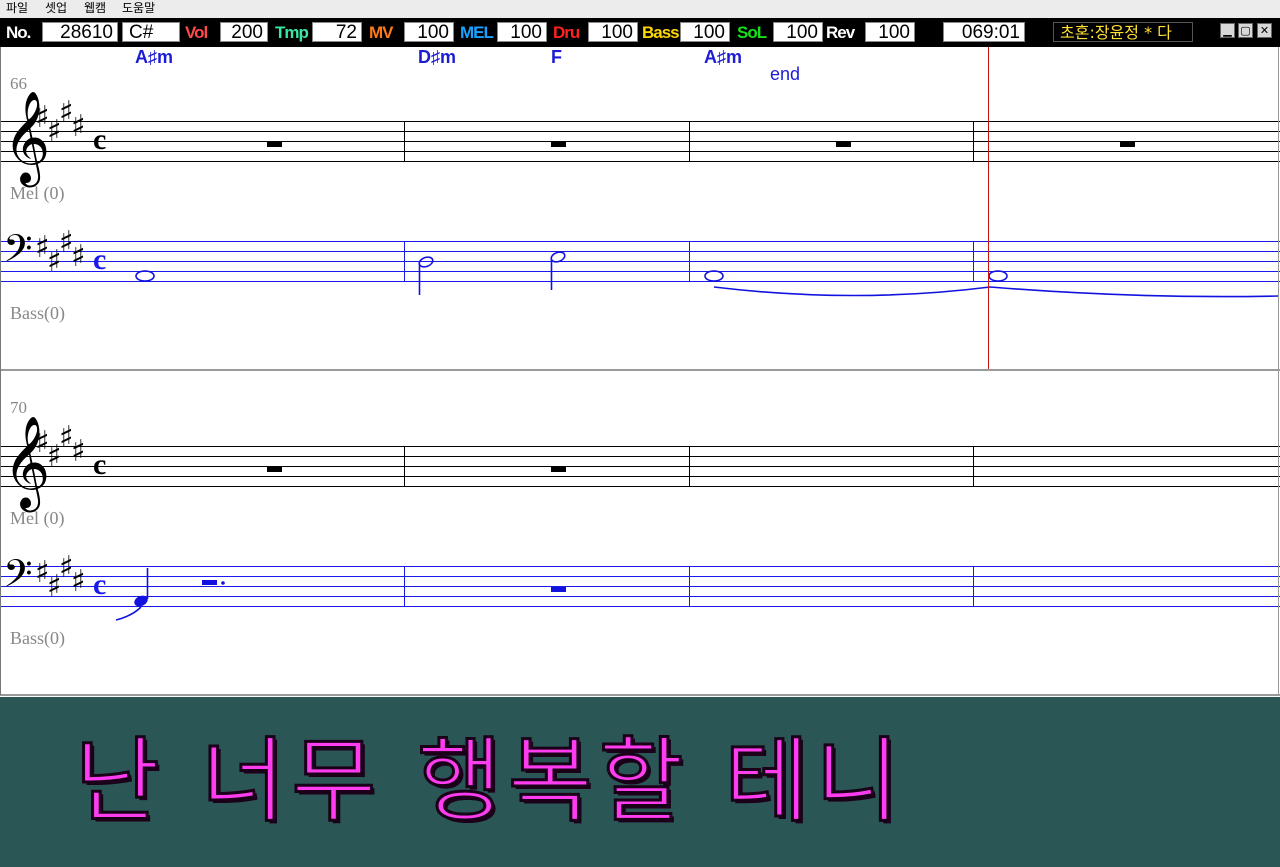  Describe the element at coordinates (17, 8) in the screenshot. I see `menu-file: 파일` at that location.